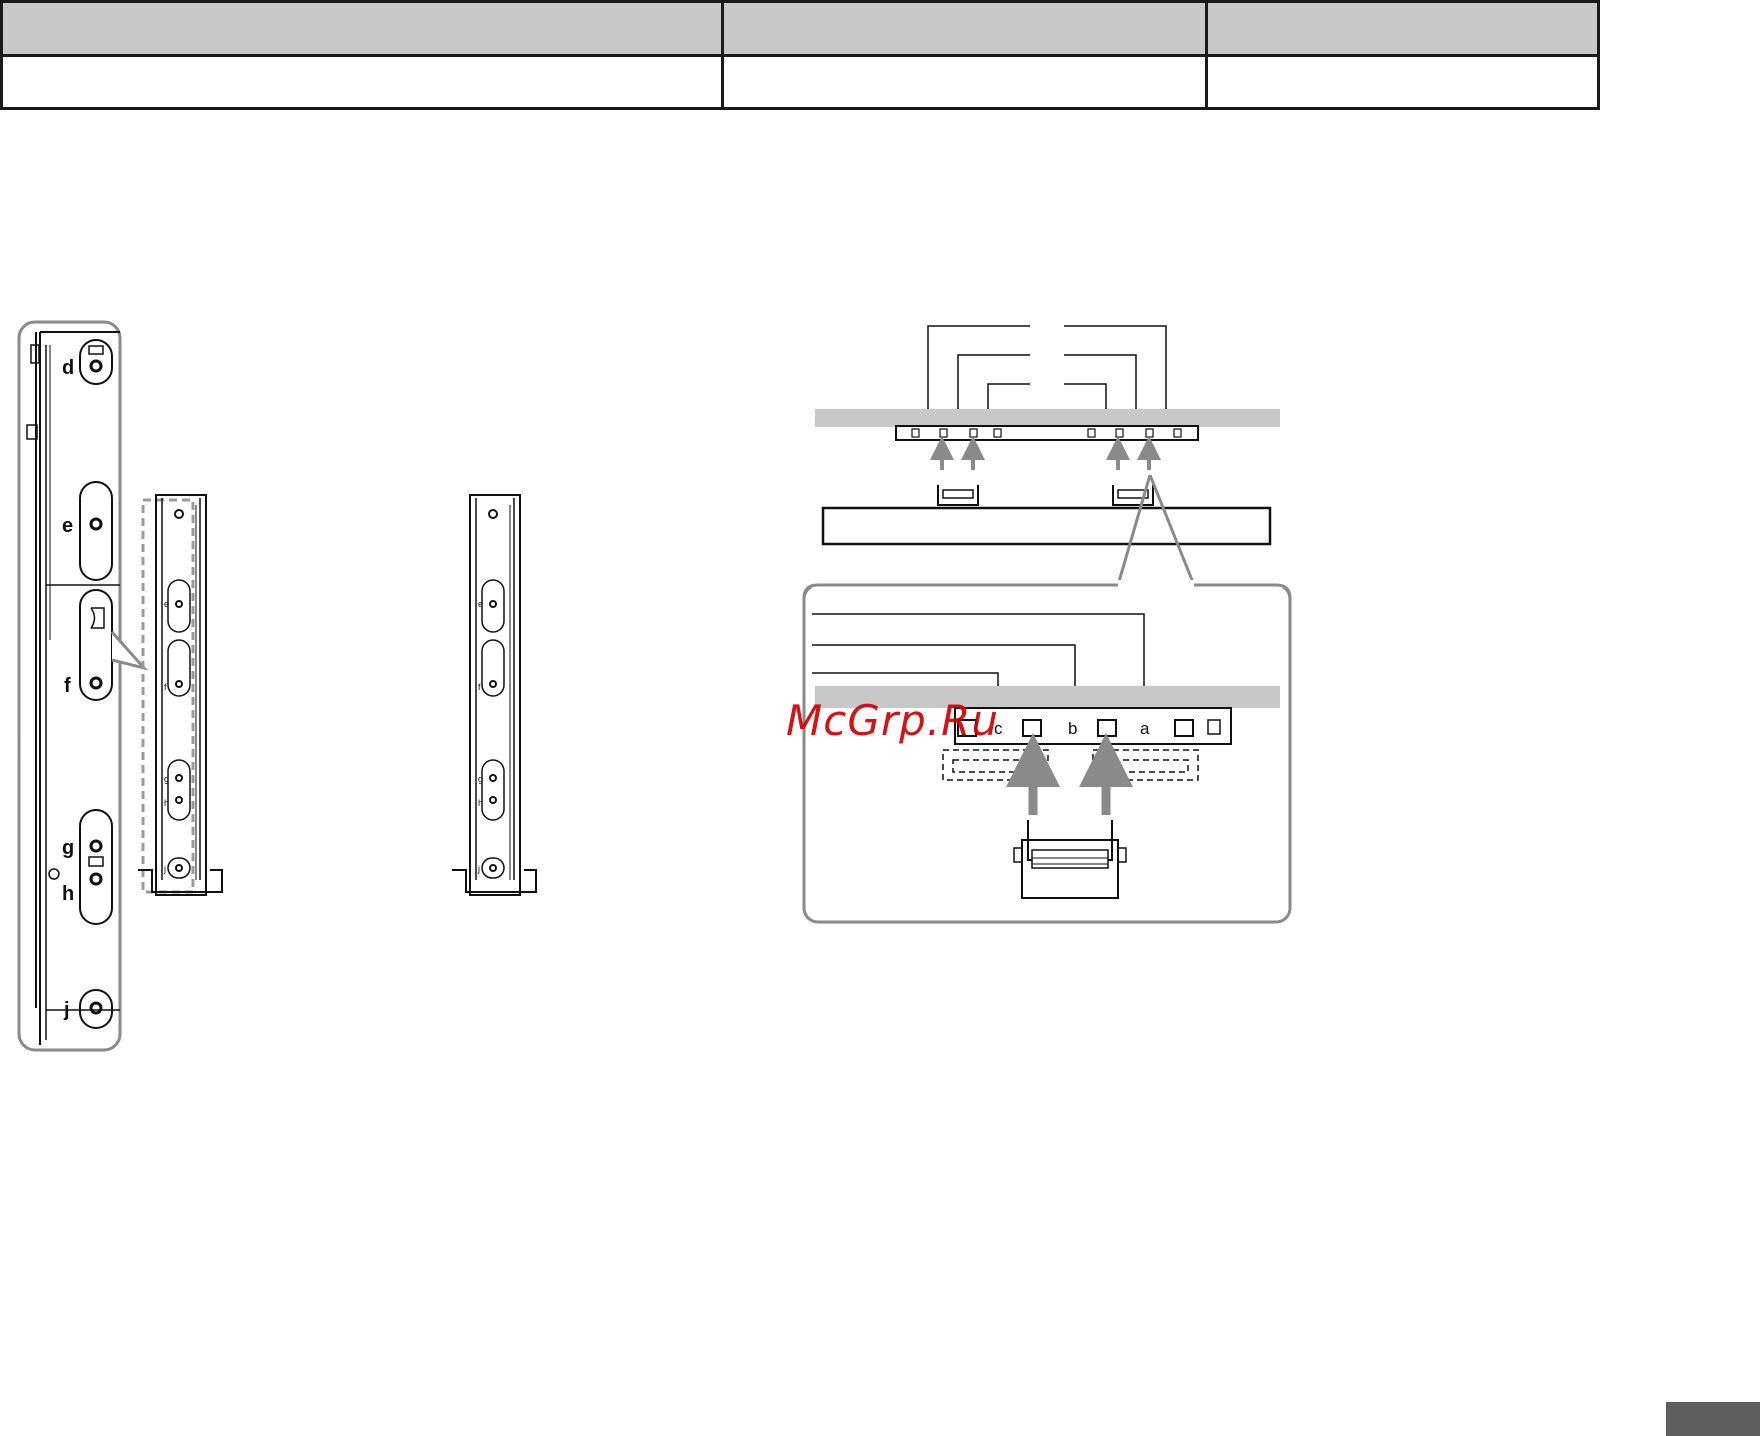  Describe the element at coordinates (480, 803) in the screenshot. I see `bracket2-label-h: h` at that location.